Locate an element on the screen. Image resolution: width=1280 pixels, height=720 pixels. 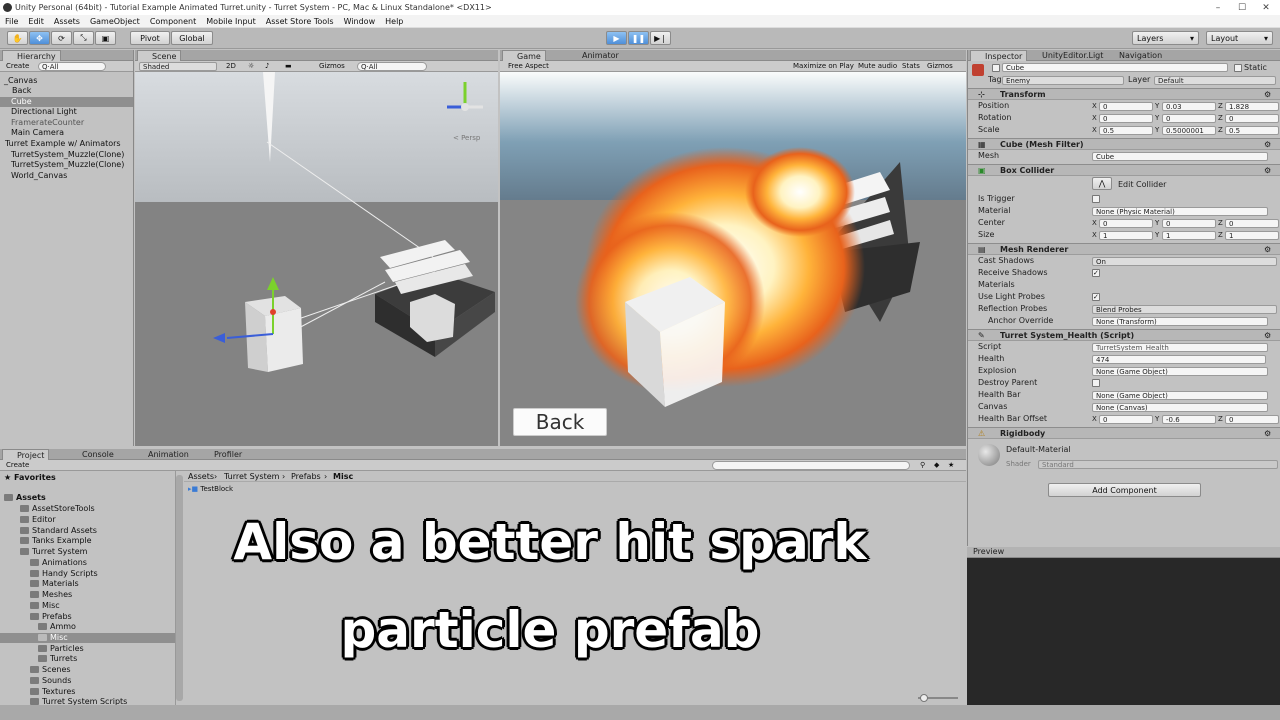
scale-x-field: 0.5 is located at coordinates (1126, 130).